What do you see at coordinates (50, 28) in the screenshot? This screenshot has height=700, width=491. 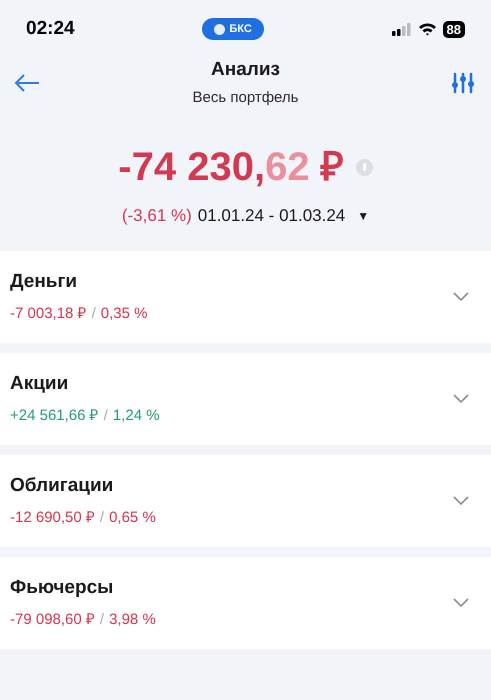 I see `status-time: 02:24` at bounding box center [50, 28].